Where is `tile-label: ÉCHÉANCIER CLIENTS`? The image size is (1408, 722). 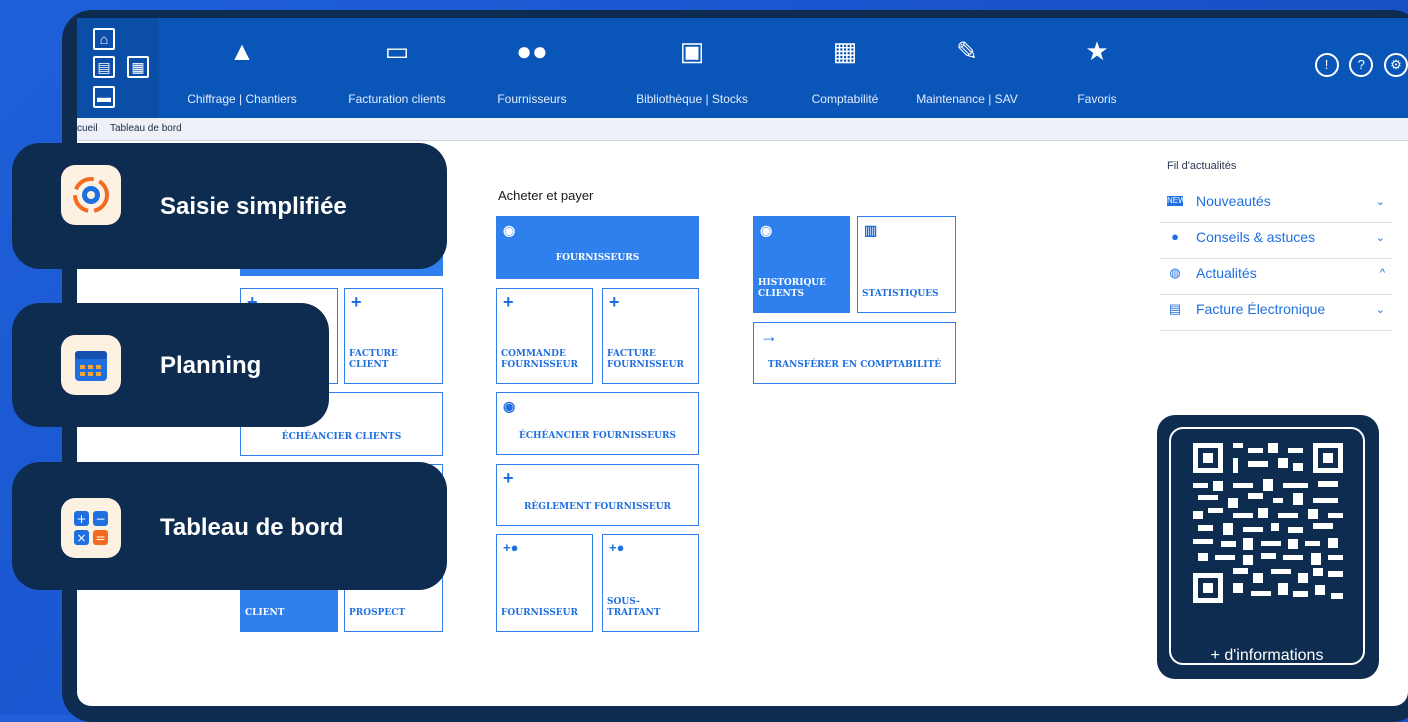
tile-label: ÉCHÉANCIER CLIENTS is located at coordinates (341, 437).